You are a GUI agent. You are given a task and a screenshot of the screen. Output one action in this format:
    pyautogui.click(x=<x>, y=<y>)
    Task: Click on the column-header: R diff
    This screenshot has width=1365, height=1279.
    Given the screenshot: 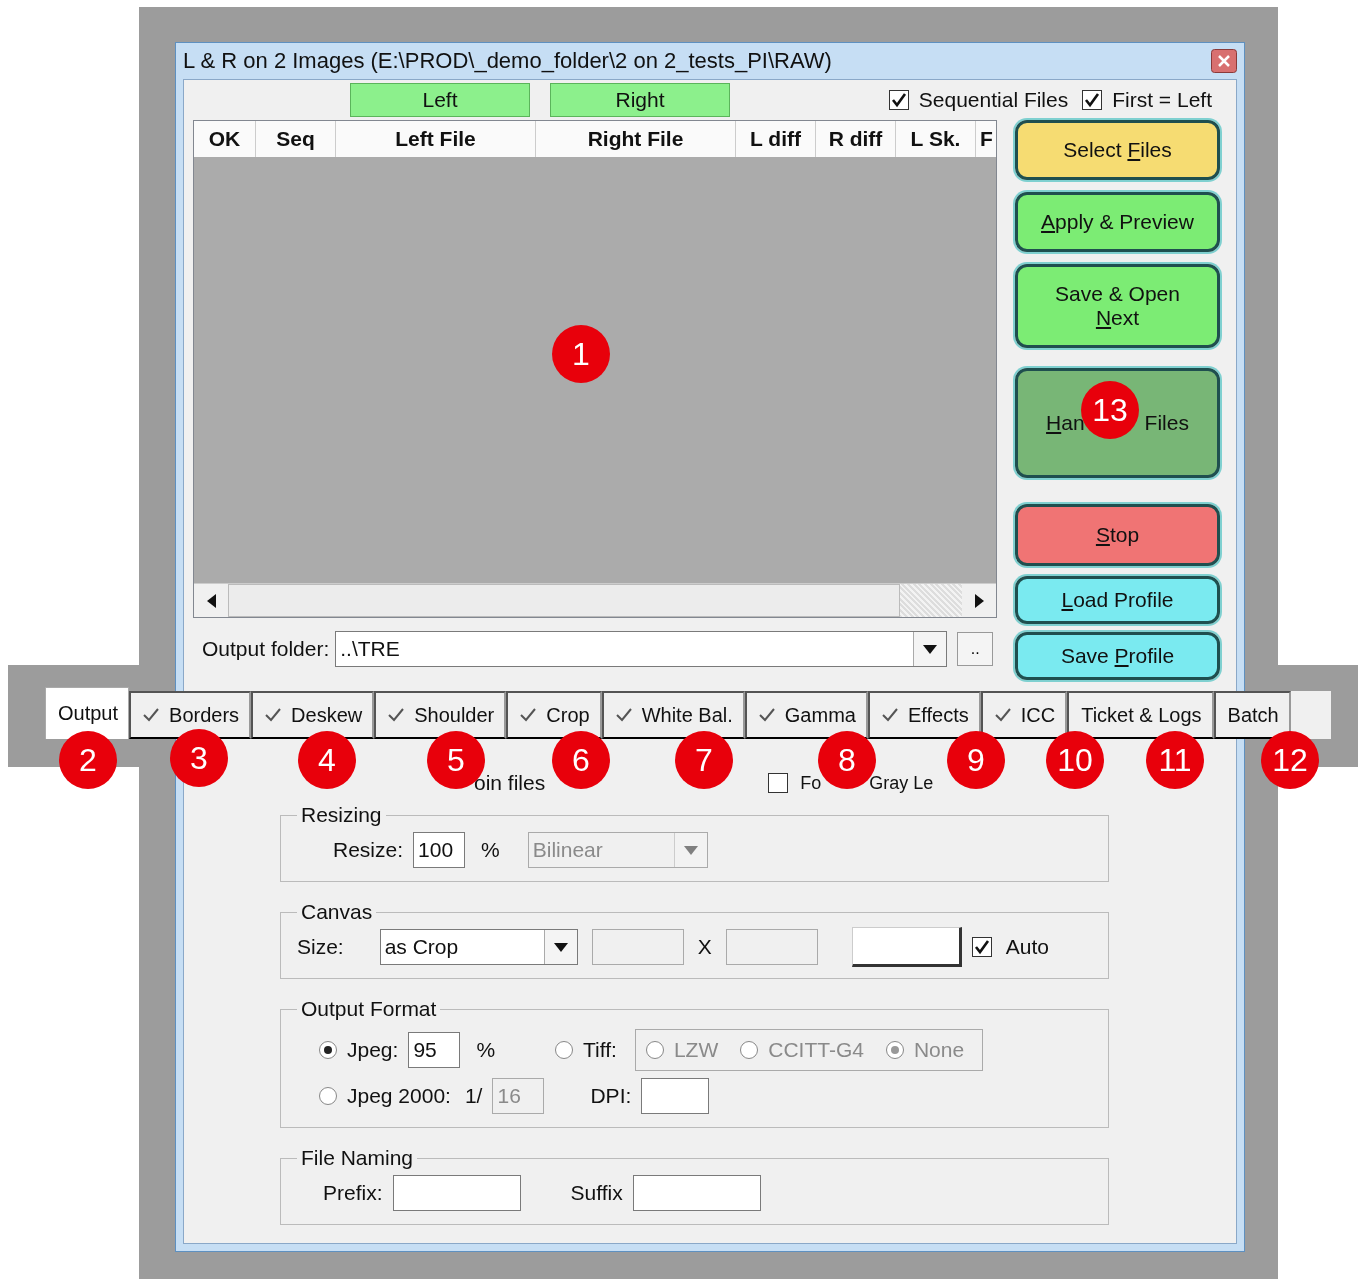 What is the action you would take?
    pyautogui.click(x=856, y=139)
    